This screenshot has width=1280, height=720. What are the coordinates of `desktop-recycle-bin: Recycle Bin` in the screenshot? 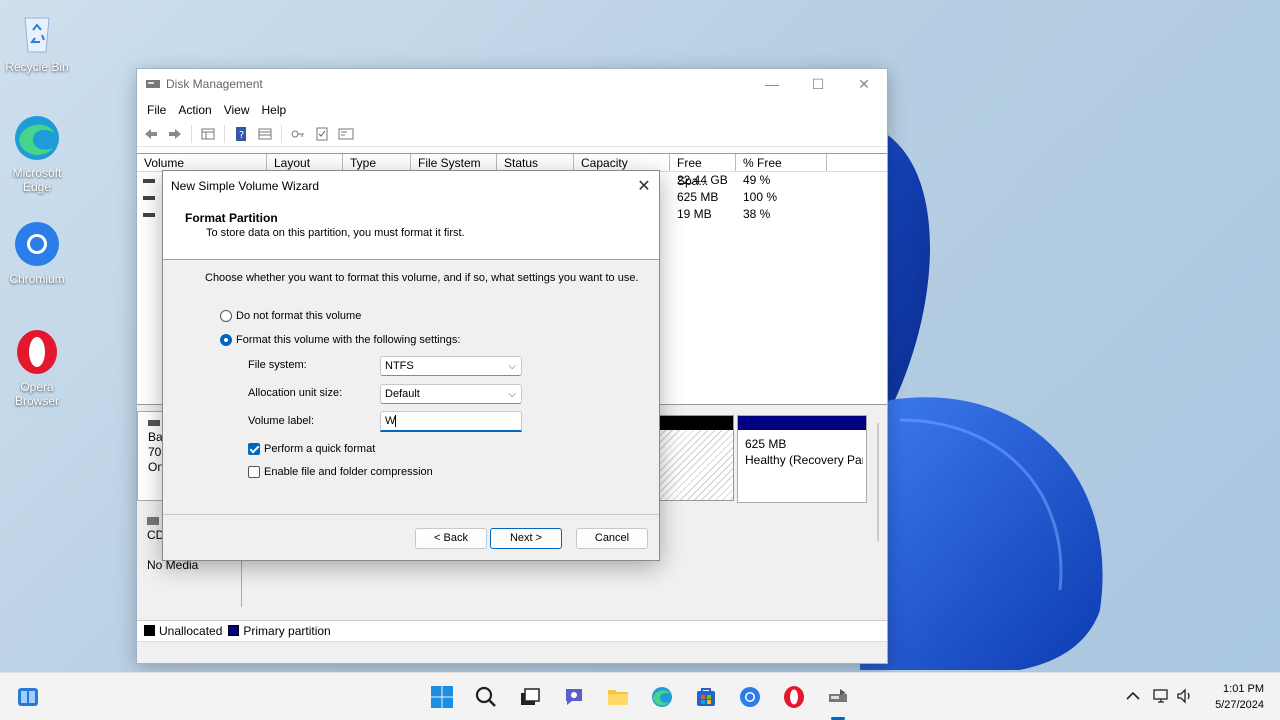 It's located at (37, 41).